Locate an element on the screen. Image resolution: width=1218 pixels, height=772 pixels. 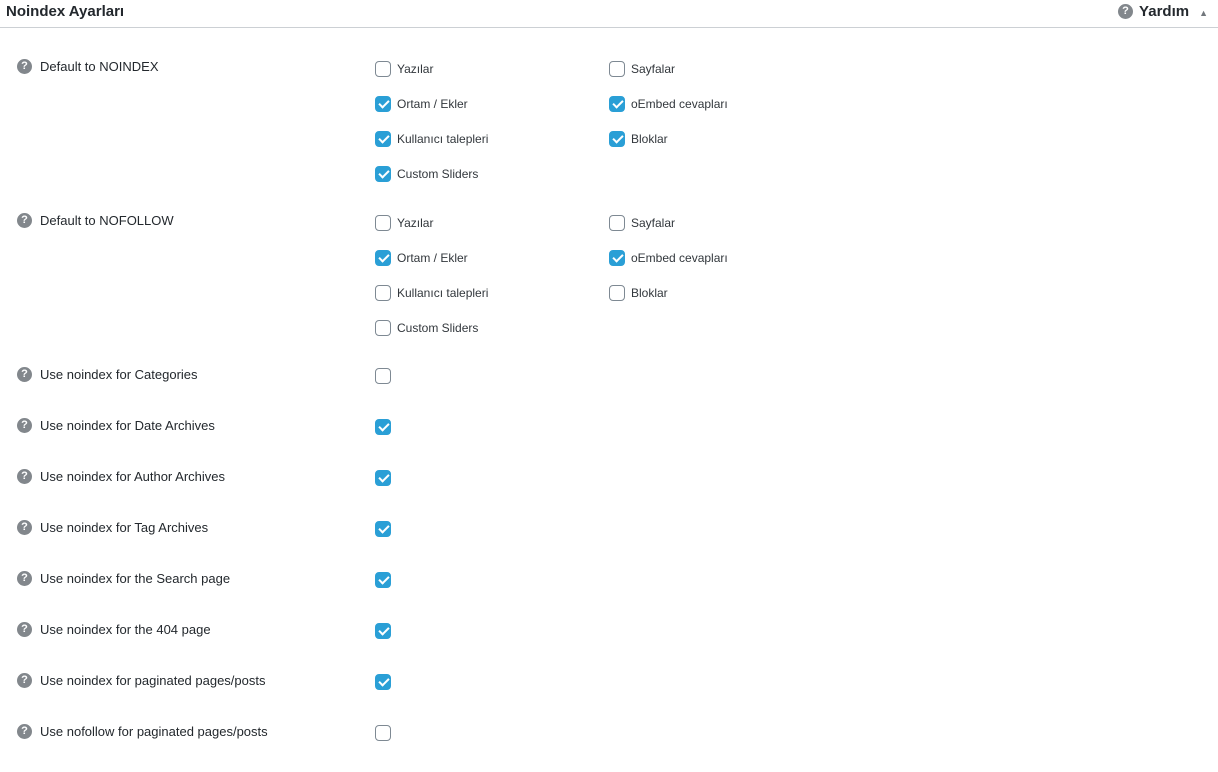
nofollow-option: Ortam / Ekler is located at coordinates (421, 258).